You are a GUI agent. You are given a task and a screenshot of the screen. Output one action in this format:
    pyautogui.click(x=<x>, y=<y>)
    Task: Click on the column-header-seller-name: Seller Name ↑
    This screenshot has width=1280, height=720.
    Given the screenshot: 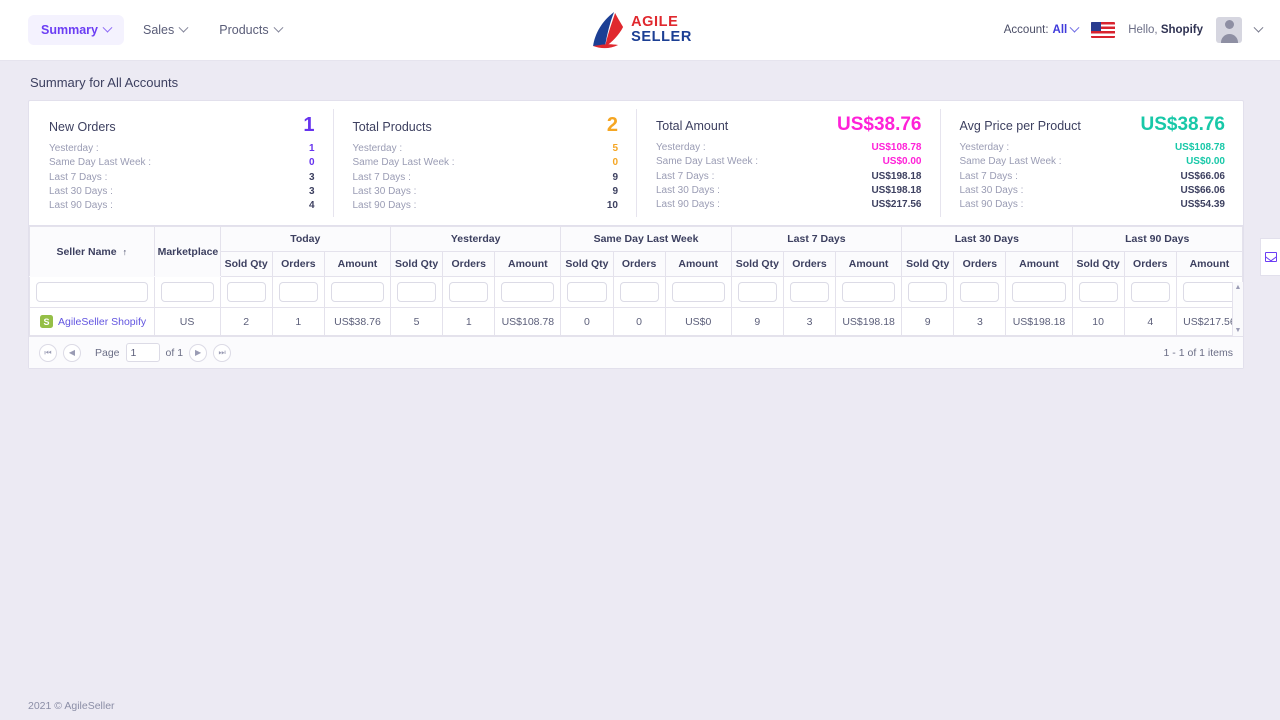 What is the action you would take?
    pyautogui.click(x=92, y=252)
    